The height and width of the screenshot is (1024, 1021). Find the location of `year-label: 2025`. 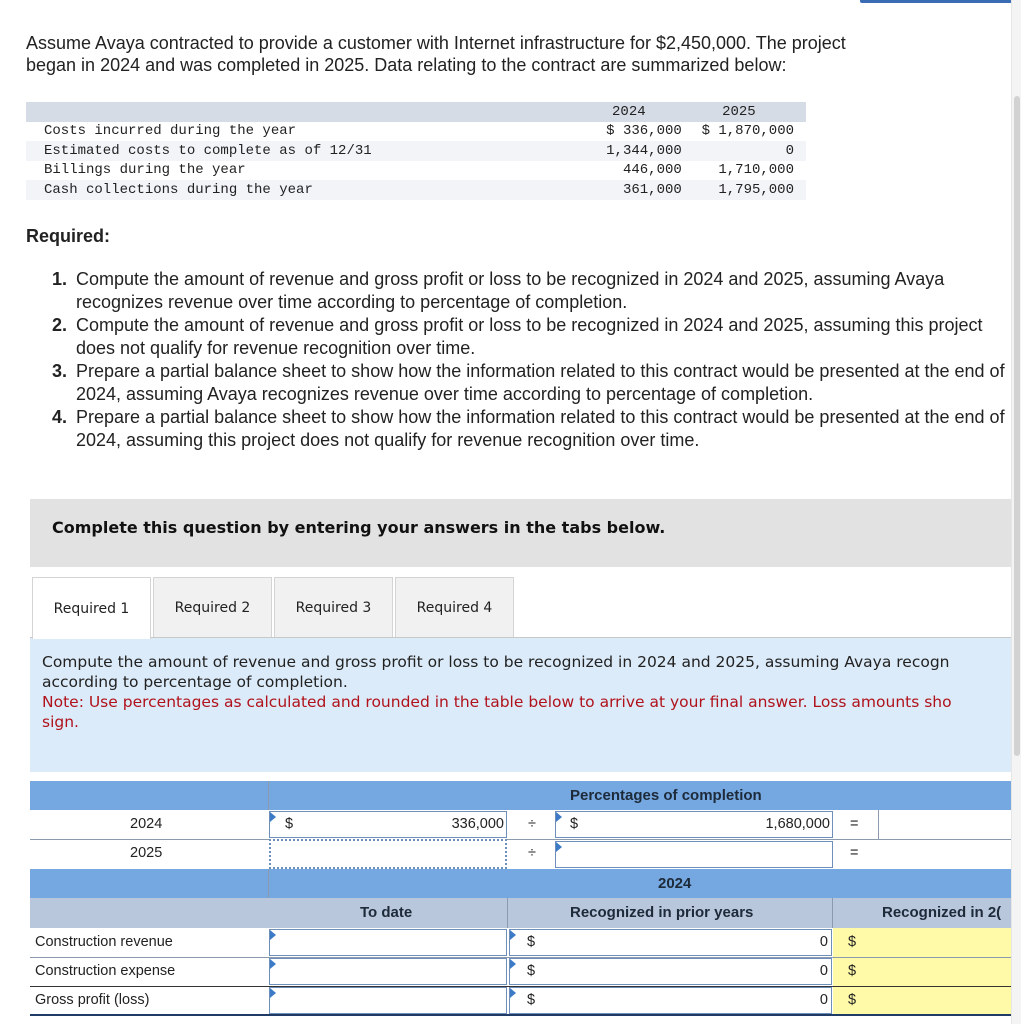

year-label: 2025 is located at coordinates (146, 853).